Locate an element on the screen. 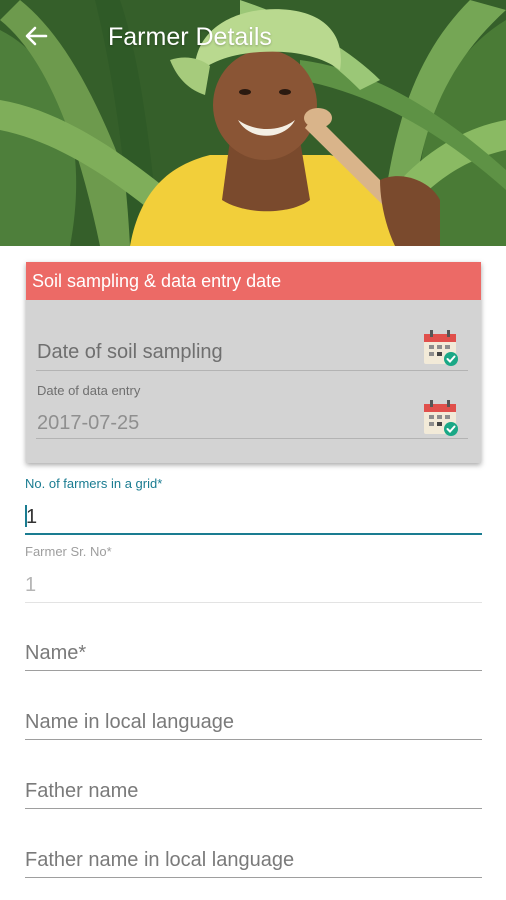 The image size is (506, 900). name-underline is located at coordinates (253, 670).